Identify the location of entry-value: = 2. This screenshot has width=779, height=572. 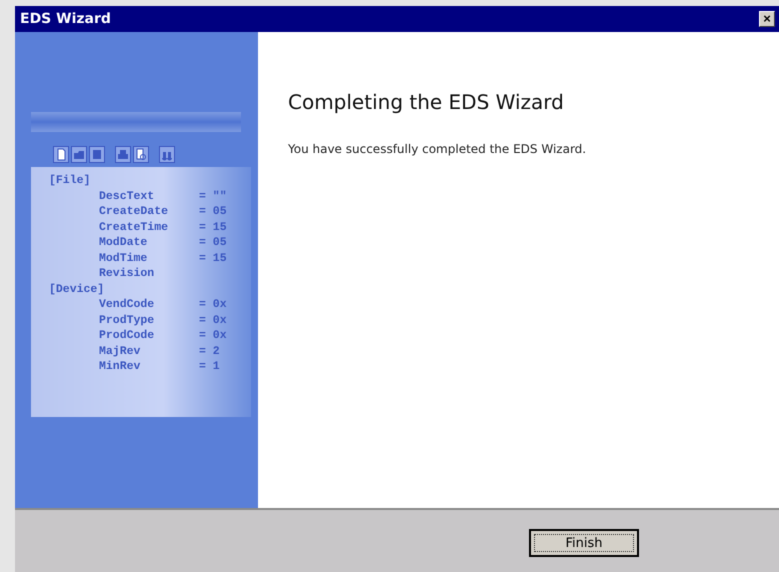
(209, 351).